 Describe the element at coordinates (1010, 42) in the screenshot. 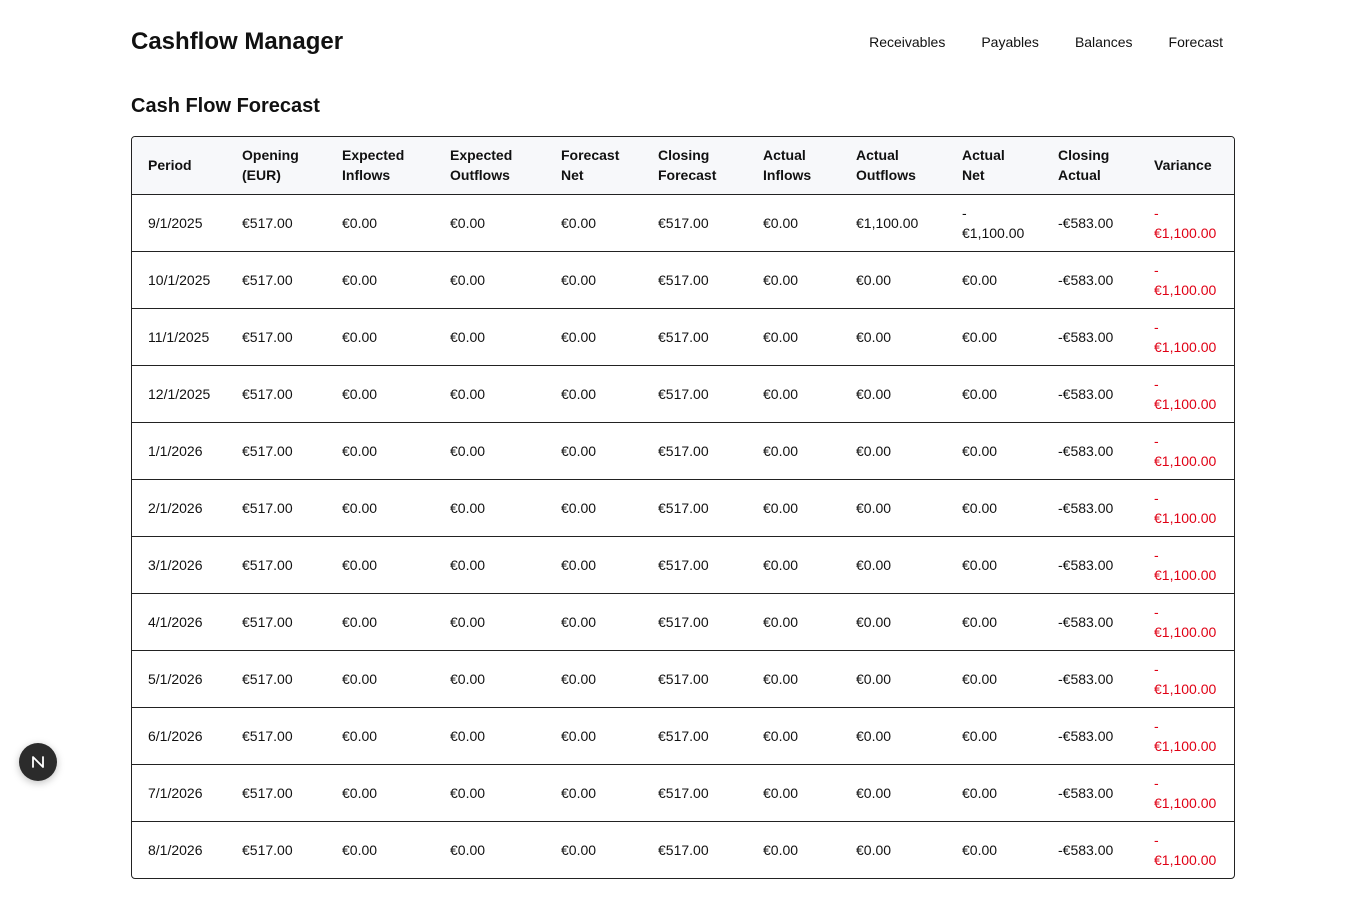

I see `nav-item-payables: Payables` at that location.